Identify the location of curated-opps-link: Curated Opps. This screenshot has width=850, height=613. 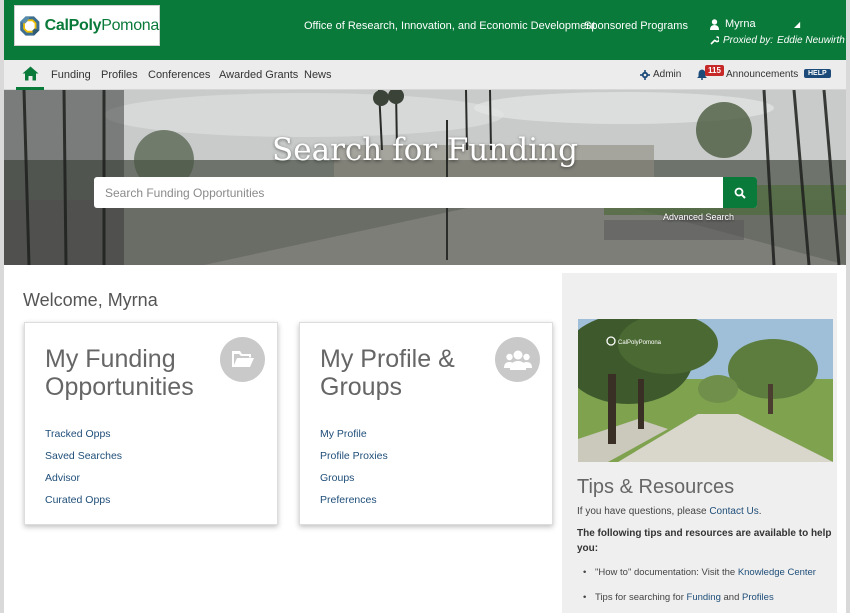
(83, 504).